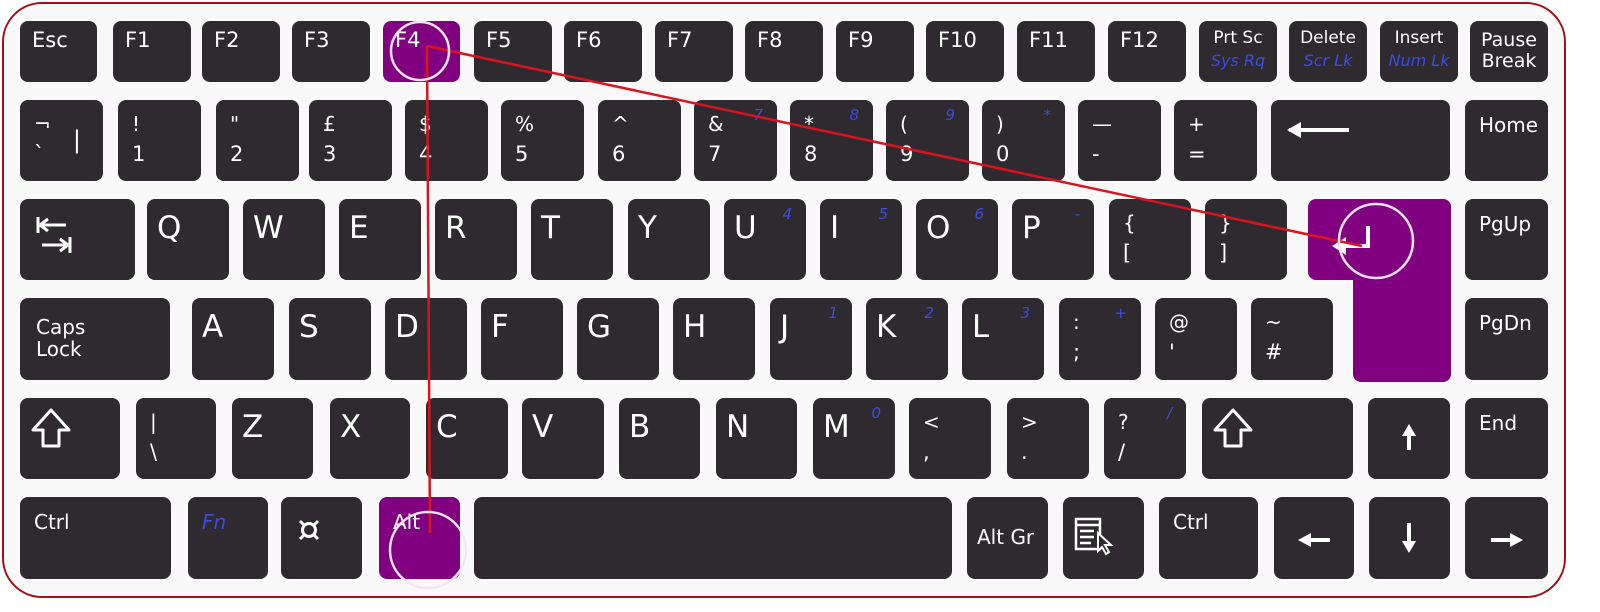  What do you see at coordinates (735, 140) in the screenshot?
I see `key-7: & 7 7` at bounding box center [735, 140].